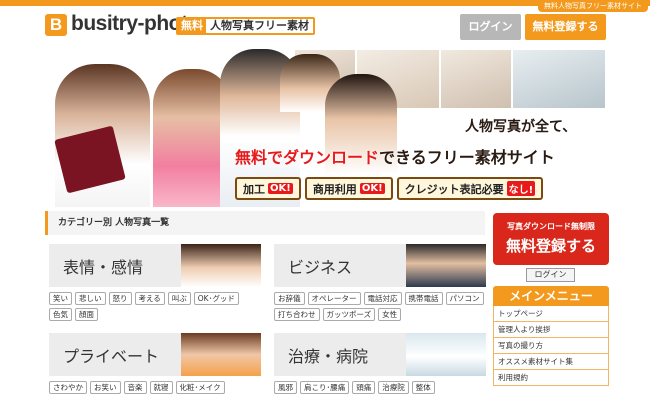 The width and height of the screenshot is (650, 402). What do you see at coordinates (380, 354) in the screenshot?
I see `category-header: 治療・病院` at bounding box center [380, 354].